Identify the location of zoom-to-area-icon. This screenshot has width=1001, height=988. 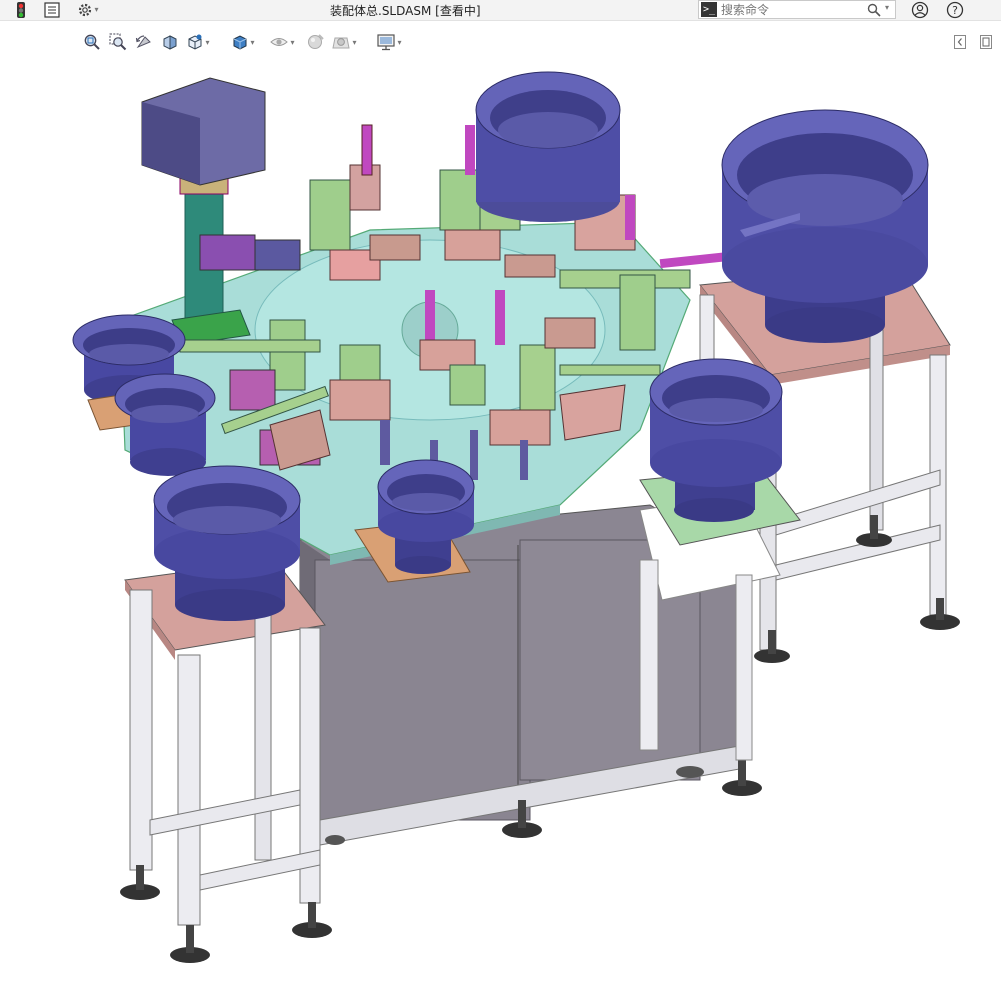
(118, 42).